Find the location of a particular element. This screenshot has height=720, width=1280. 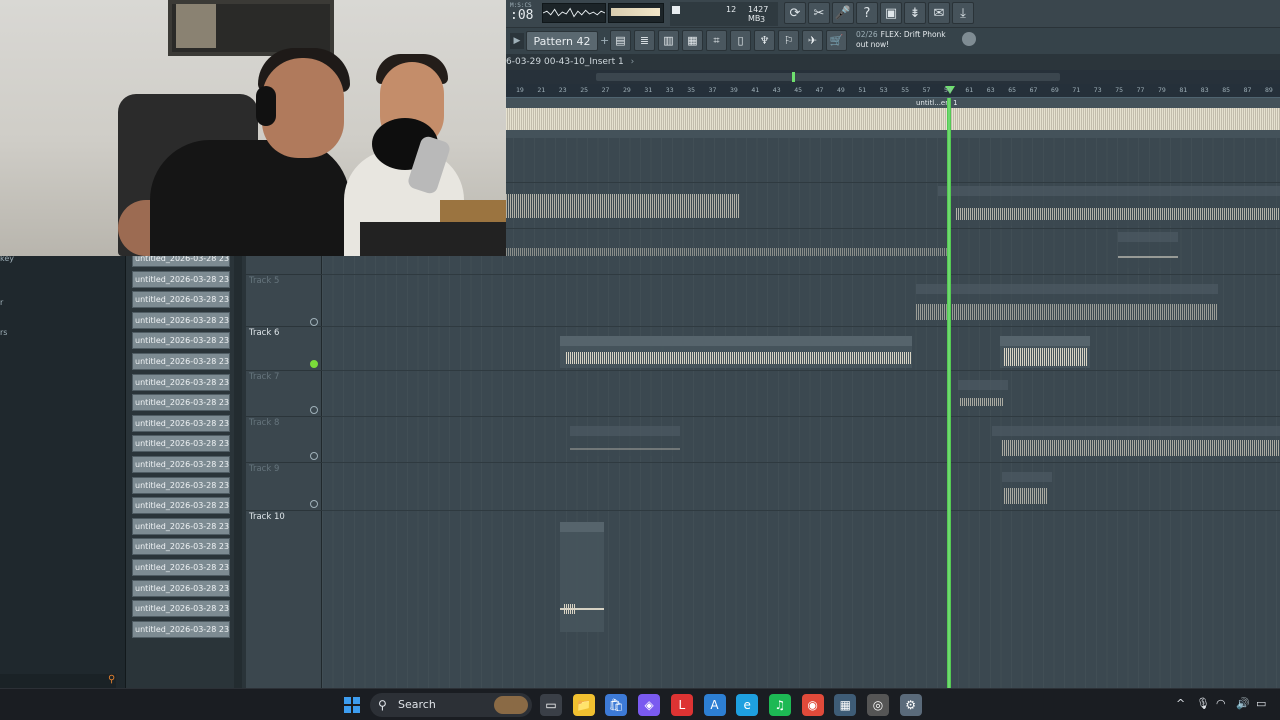

edge-icon: e is located at coordinates (747, 705).